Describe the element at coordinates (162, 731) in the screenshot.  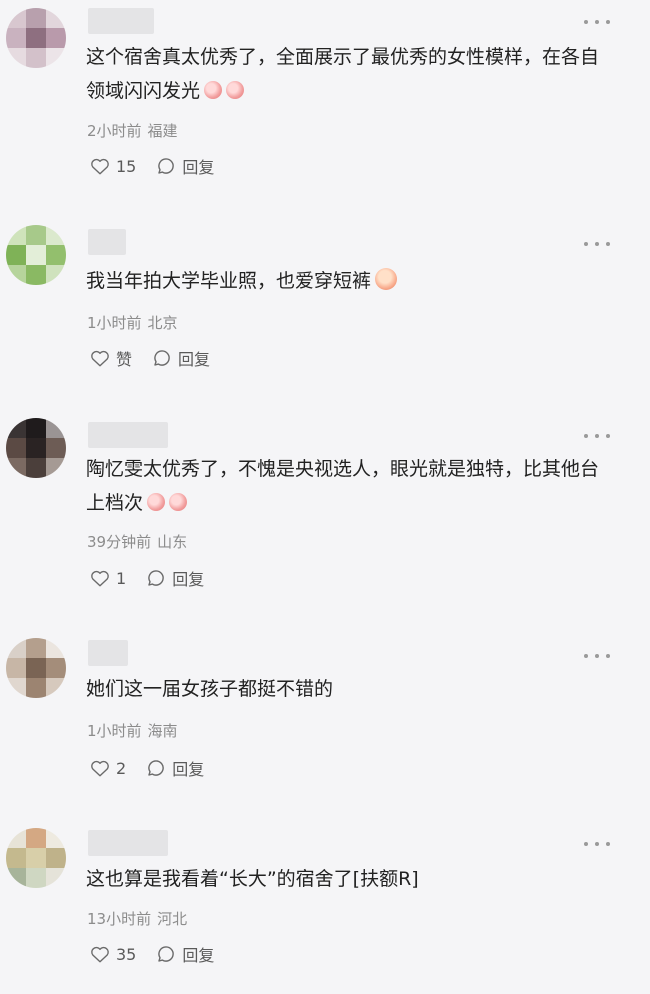
I see `comment-location: 海南` at that location.